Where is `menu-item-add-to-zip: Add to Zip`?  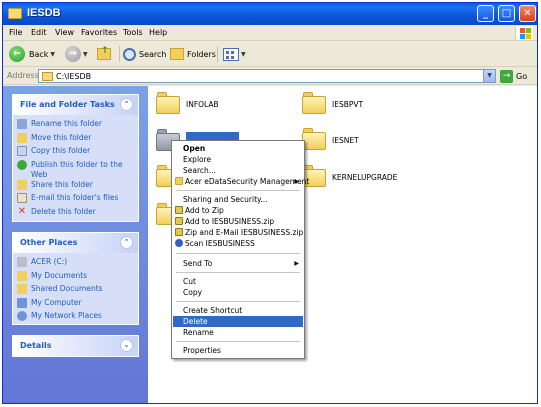
menu-item-add-to-zip: Add to Zip is located at coordinates (238, 210).